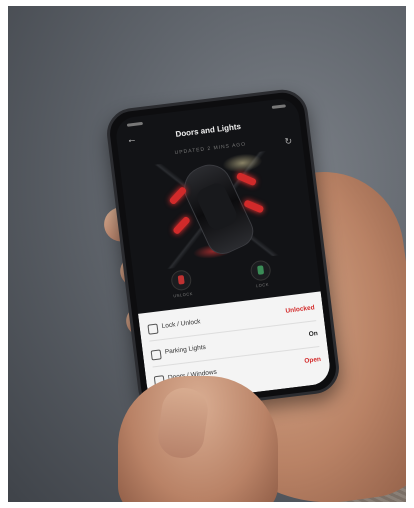 The image size is (414, 508). What do you see at coordinates (242, 163) in the screenshot?
I see `headlight-glow` at bounding box center [242, 163].